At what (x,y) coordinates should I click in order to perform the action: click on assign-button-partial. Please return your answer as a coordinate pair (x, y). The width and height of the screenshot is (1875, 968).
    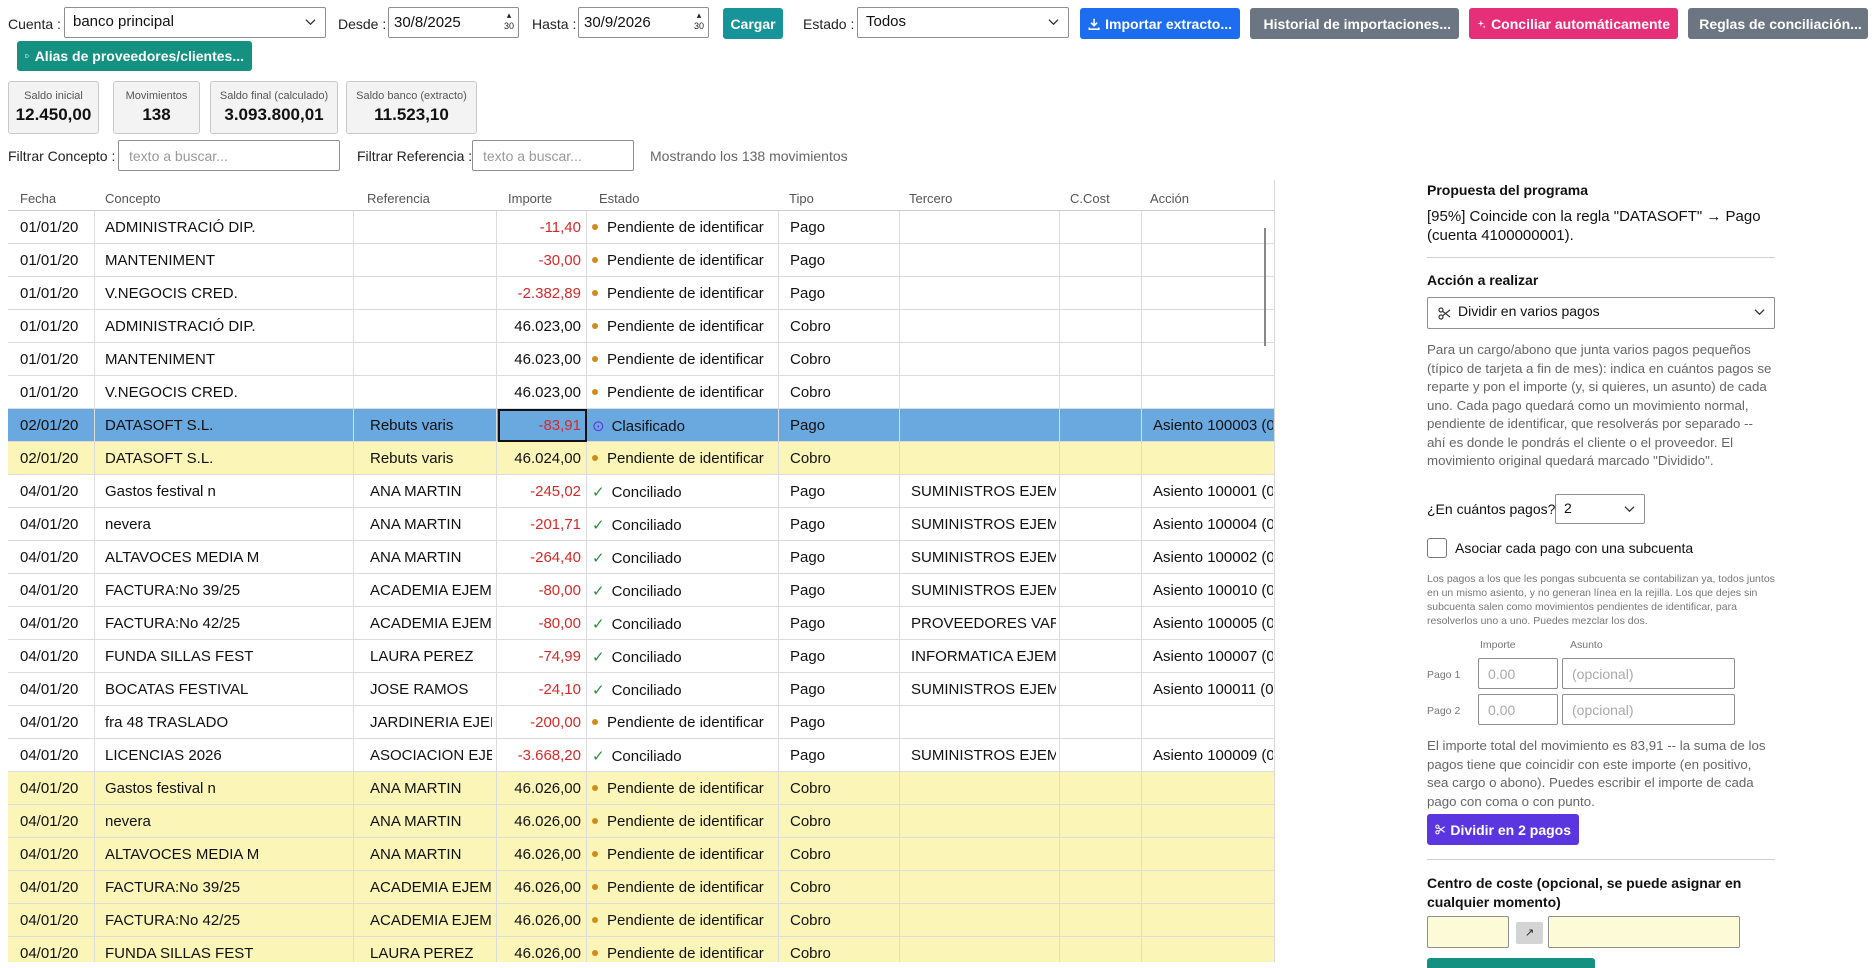
    Looking at the image, I should click on (1511, 963).